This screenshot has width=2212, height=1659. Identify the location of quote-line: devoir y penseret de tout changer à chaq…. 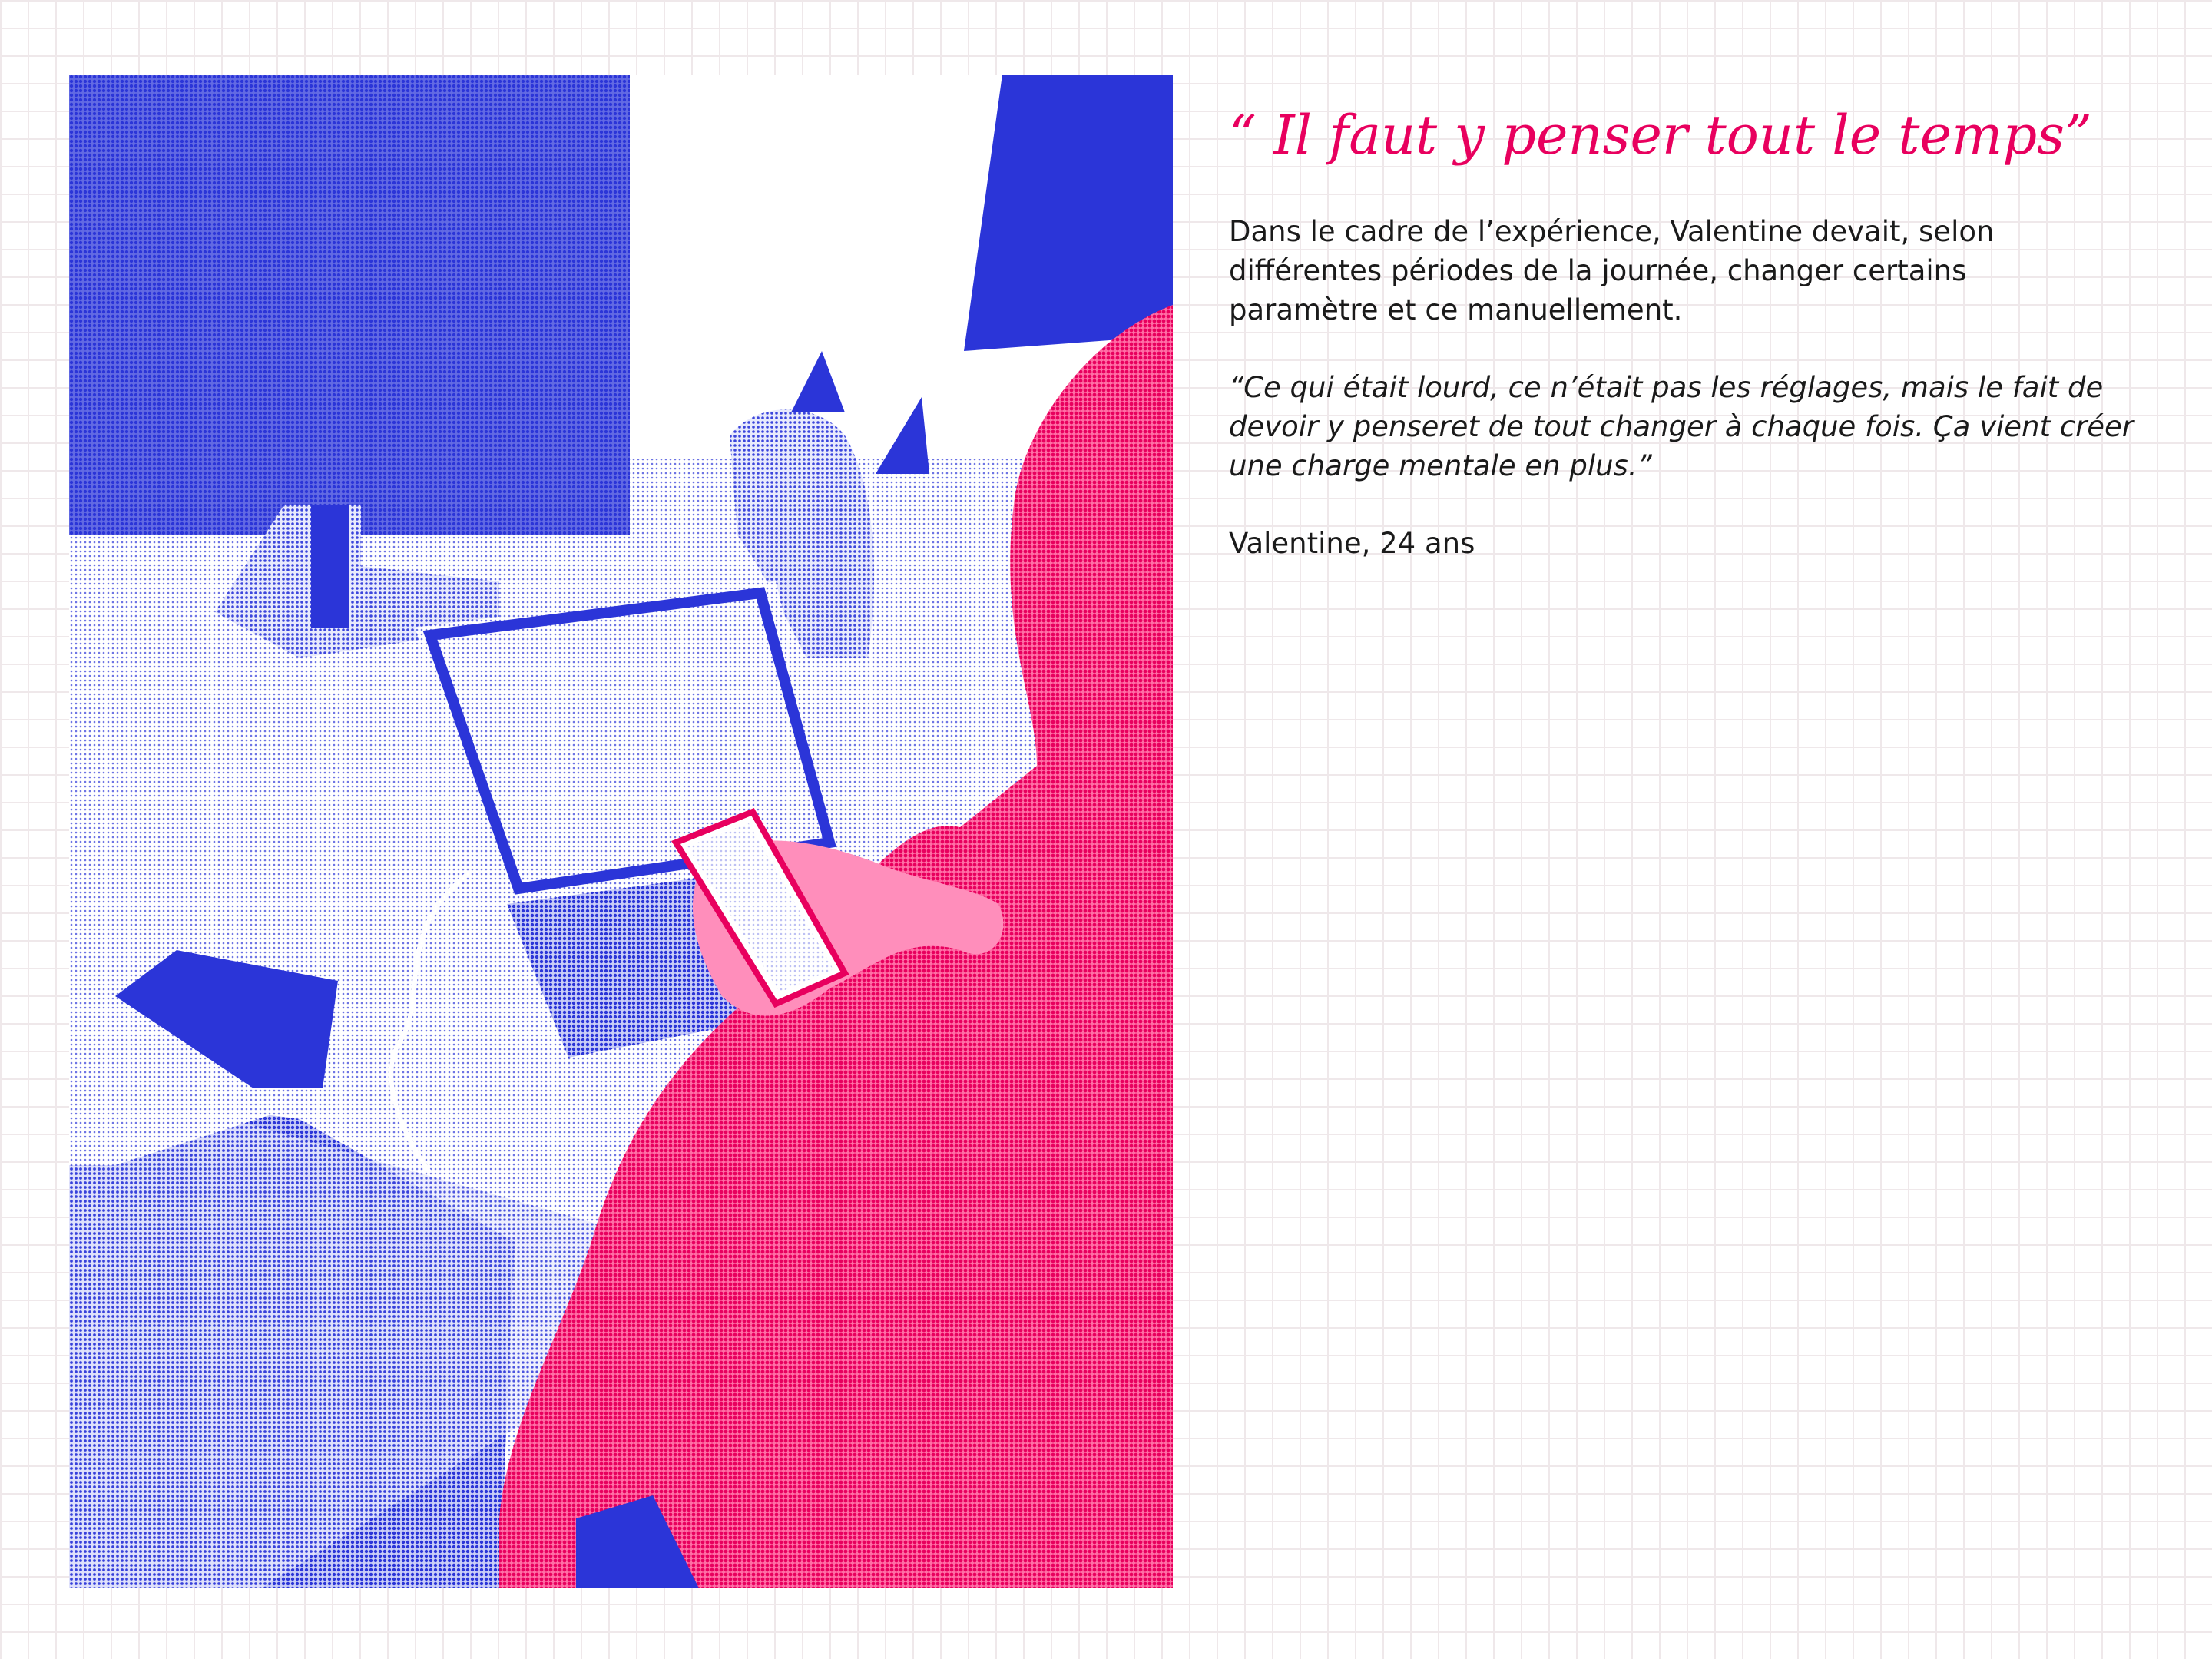
(1681, 427).